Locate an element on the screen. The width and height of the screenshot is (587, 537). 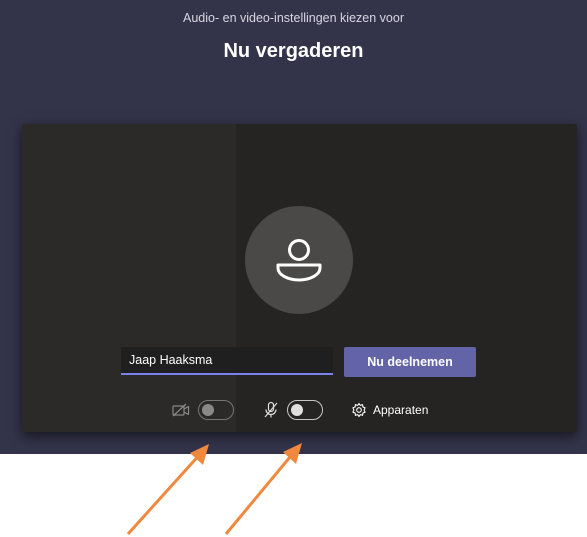
arrow-to-microphone-toggle is located at coordinates (263, 489).